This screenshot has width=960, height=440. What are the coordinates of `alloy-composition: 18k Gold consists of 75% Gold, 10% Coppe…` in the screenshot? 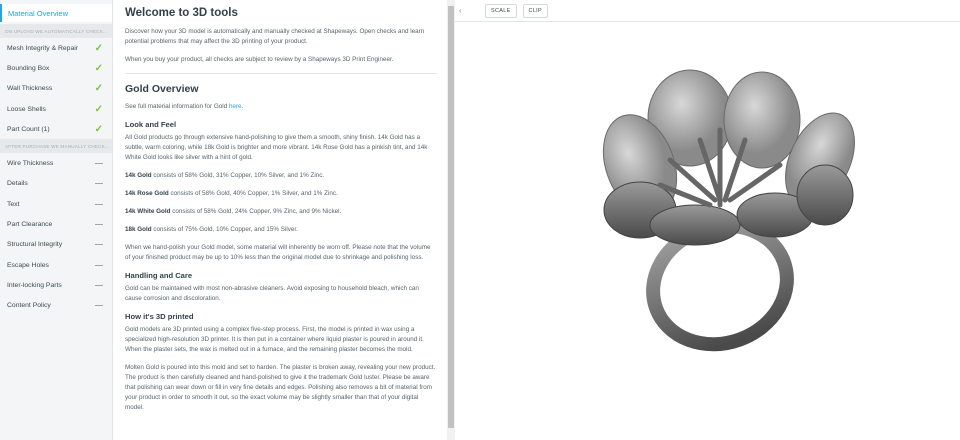 It's located at (281, 230).